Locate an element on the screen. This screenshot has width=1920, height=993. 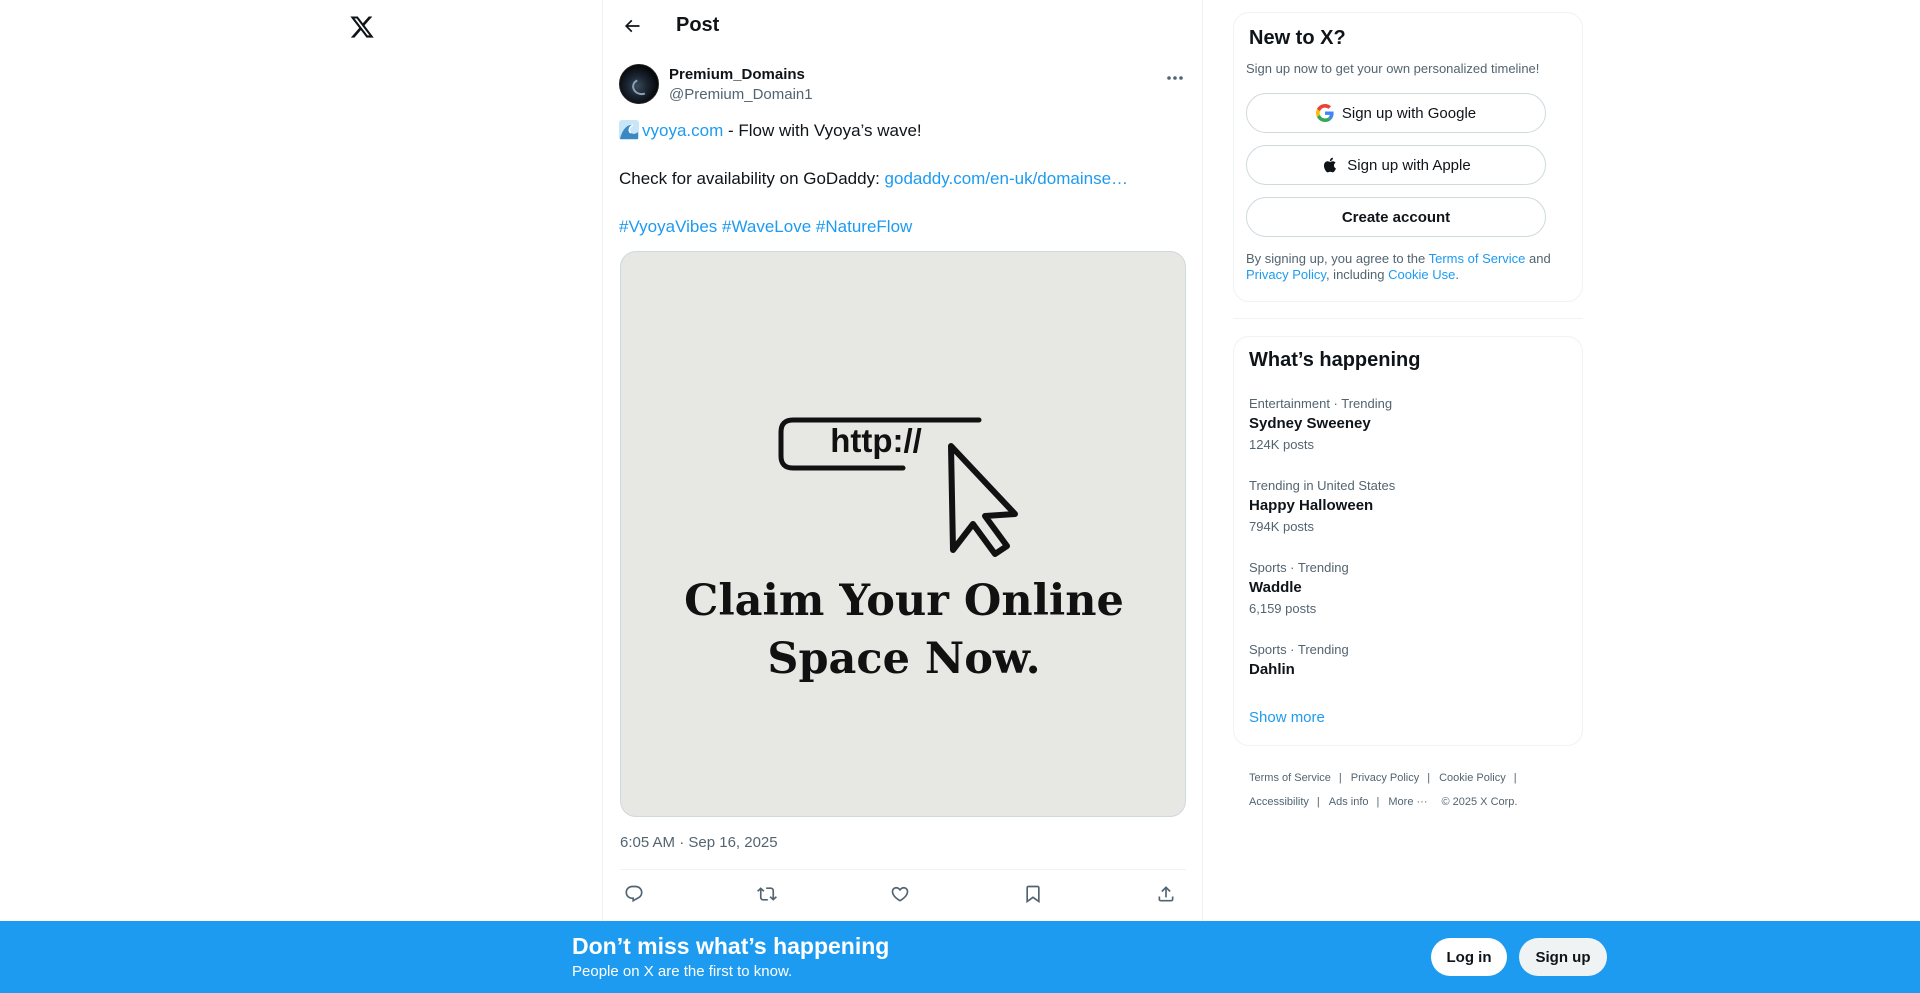
post-line-2-text: Check for availability on GoDaddy: is located at coordinates (752, 178).